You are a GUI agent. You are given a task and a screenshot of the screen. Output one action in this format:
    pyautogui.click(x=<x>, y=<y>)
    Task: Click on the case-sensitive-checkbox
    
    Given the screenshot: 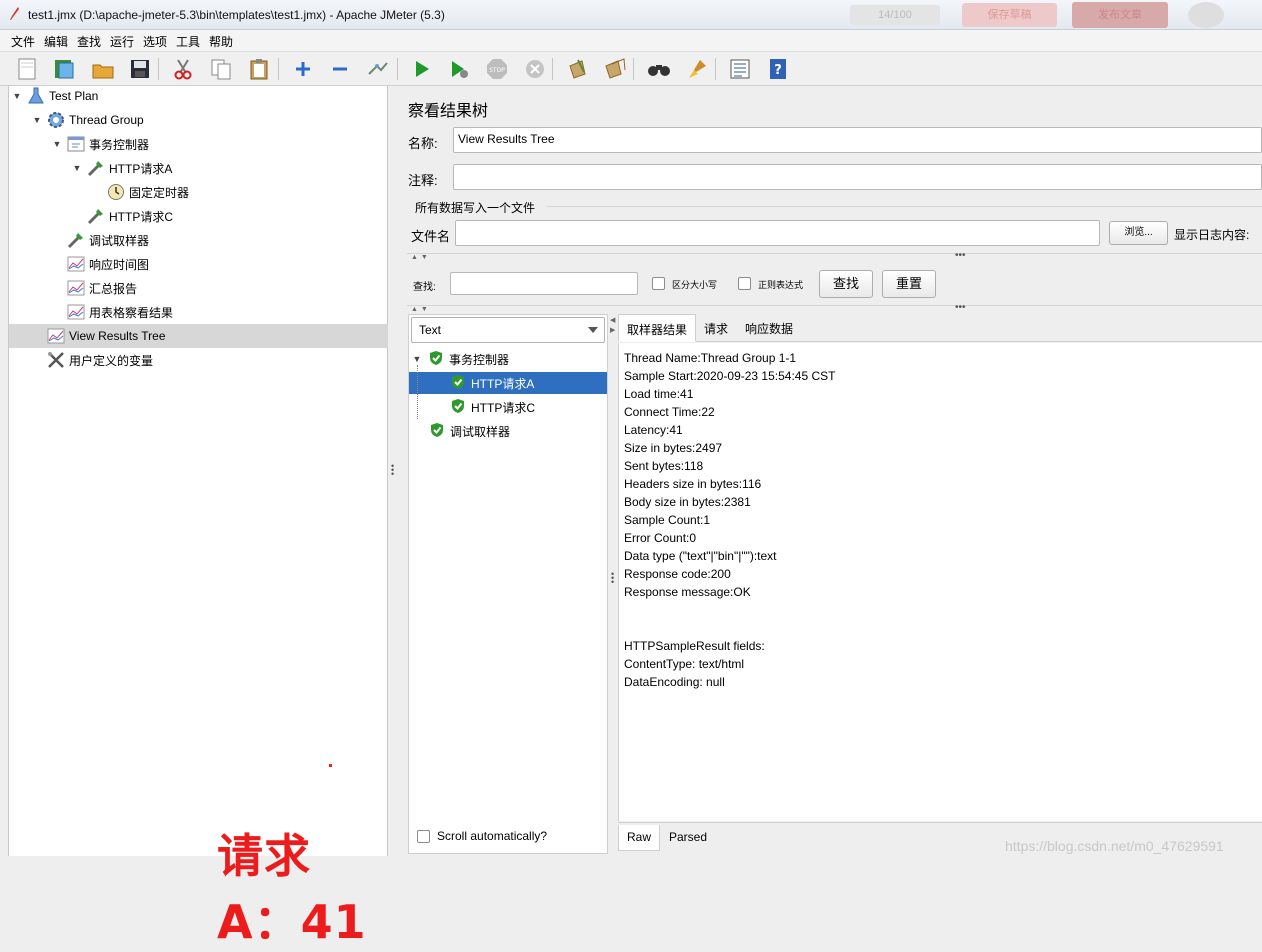 What is the action you would take?
    pyautogui.click(x=658, y=283)
    